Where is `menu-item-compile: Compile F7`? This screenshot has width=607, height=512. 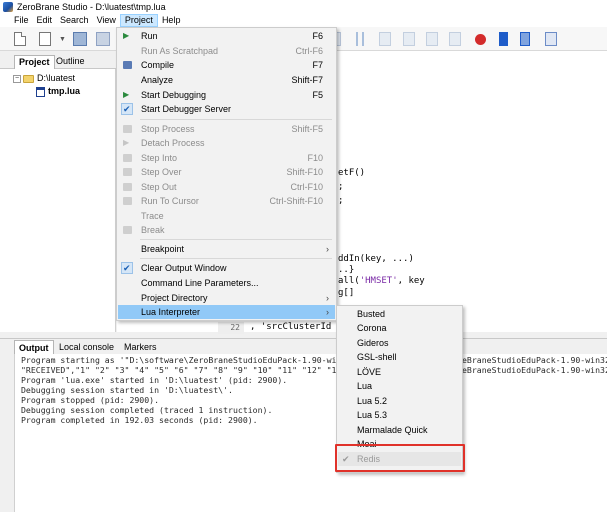
menu-item-compile: Compile F7 is located at coordinates (226, 65).